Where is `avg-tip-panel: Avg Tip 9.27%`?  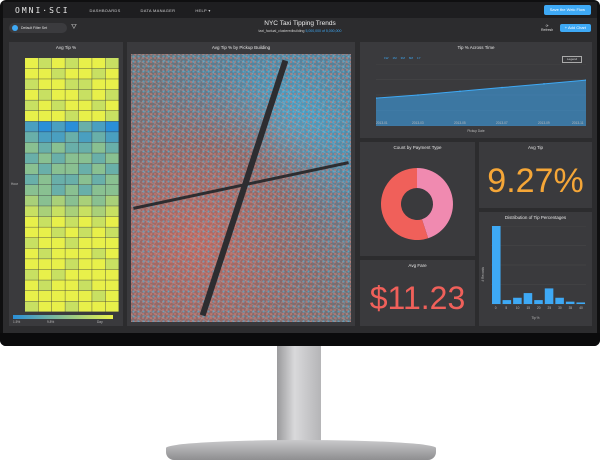
avg-tip-panel: Avg Tip 9.27% is located at coordinates (535, 175).